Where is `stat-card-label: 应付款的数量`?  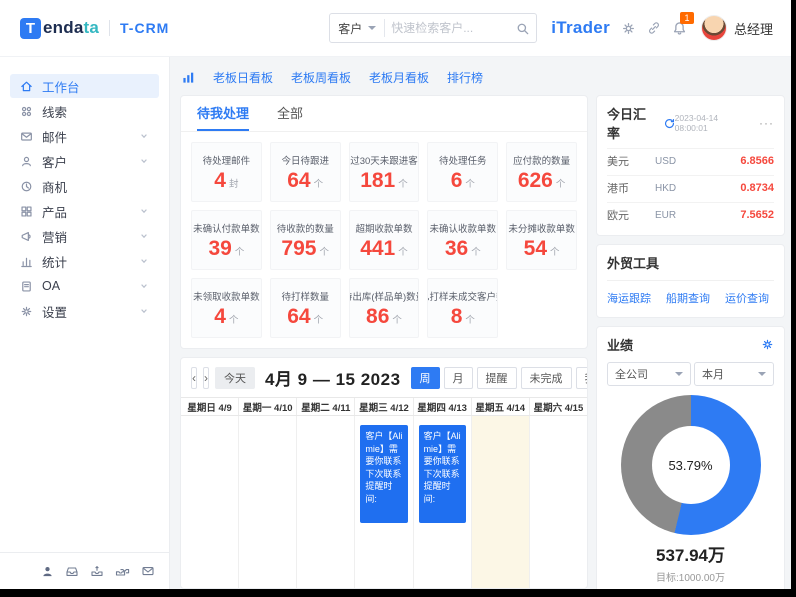 stat-card-label: 应付款的数量 is located at coordinates (542, 161).